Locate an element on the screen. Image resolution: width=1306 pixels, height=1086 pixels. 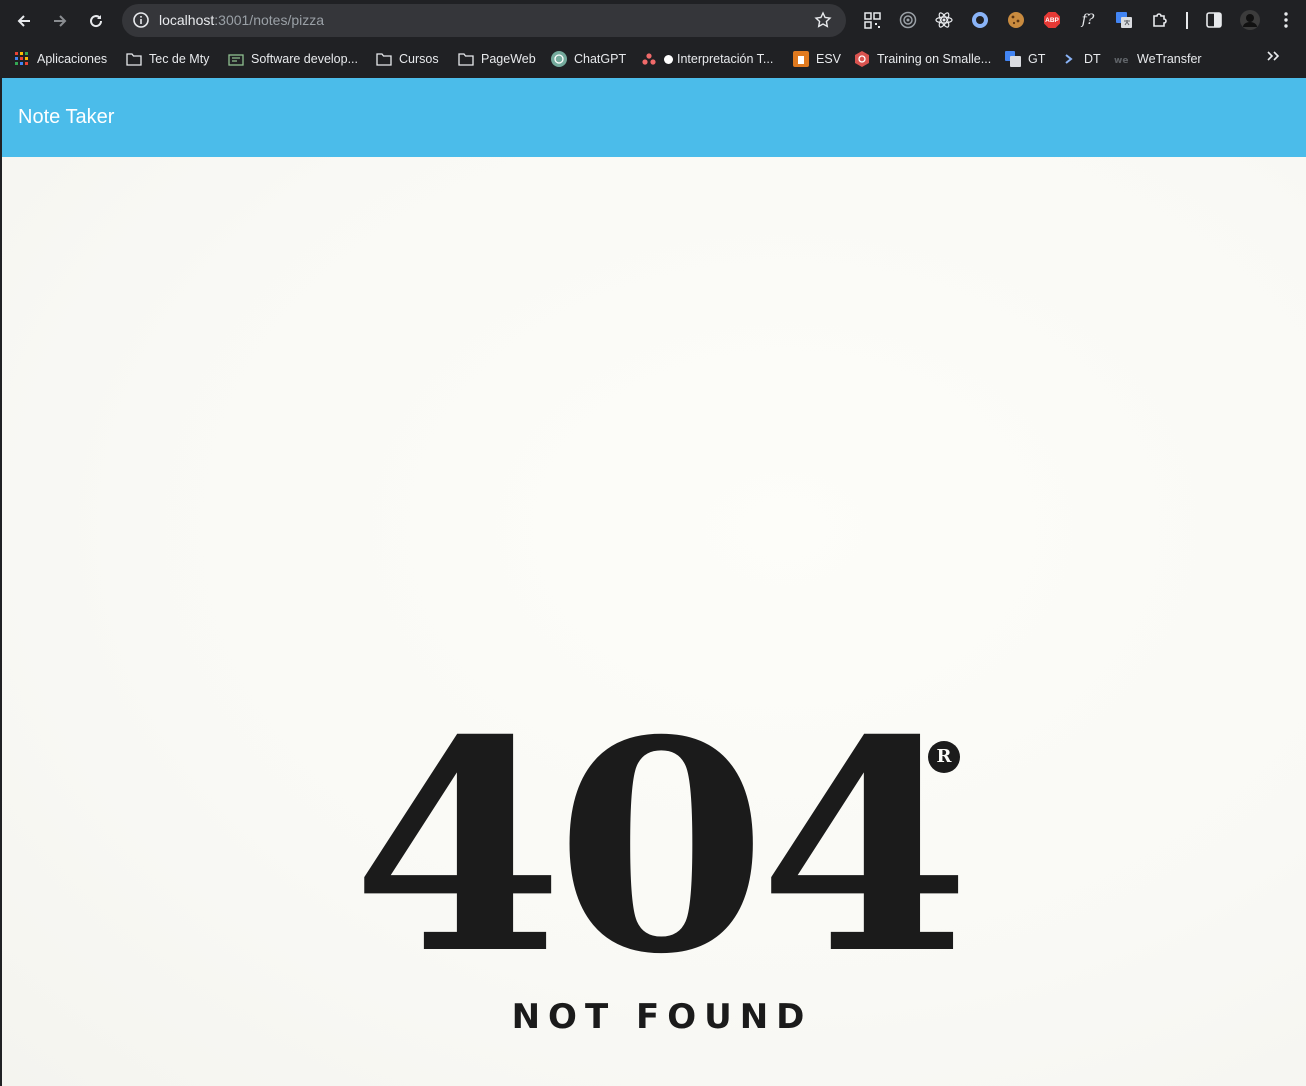
bookmark-label: Cursos is located at coordinates (419, 59).